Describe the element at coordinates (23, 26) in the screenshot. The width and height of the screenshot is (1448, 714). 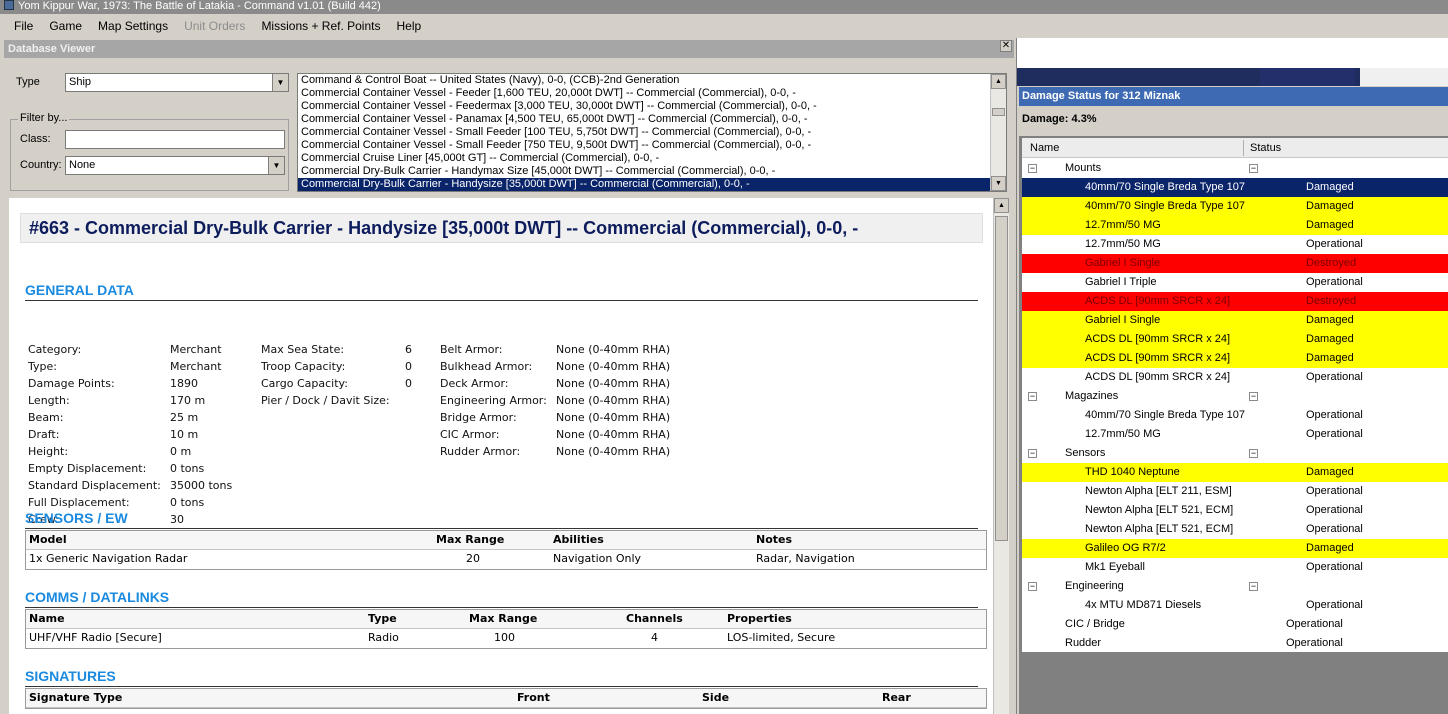
I see `menu-file: File` at that location.